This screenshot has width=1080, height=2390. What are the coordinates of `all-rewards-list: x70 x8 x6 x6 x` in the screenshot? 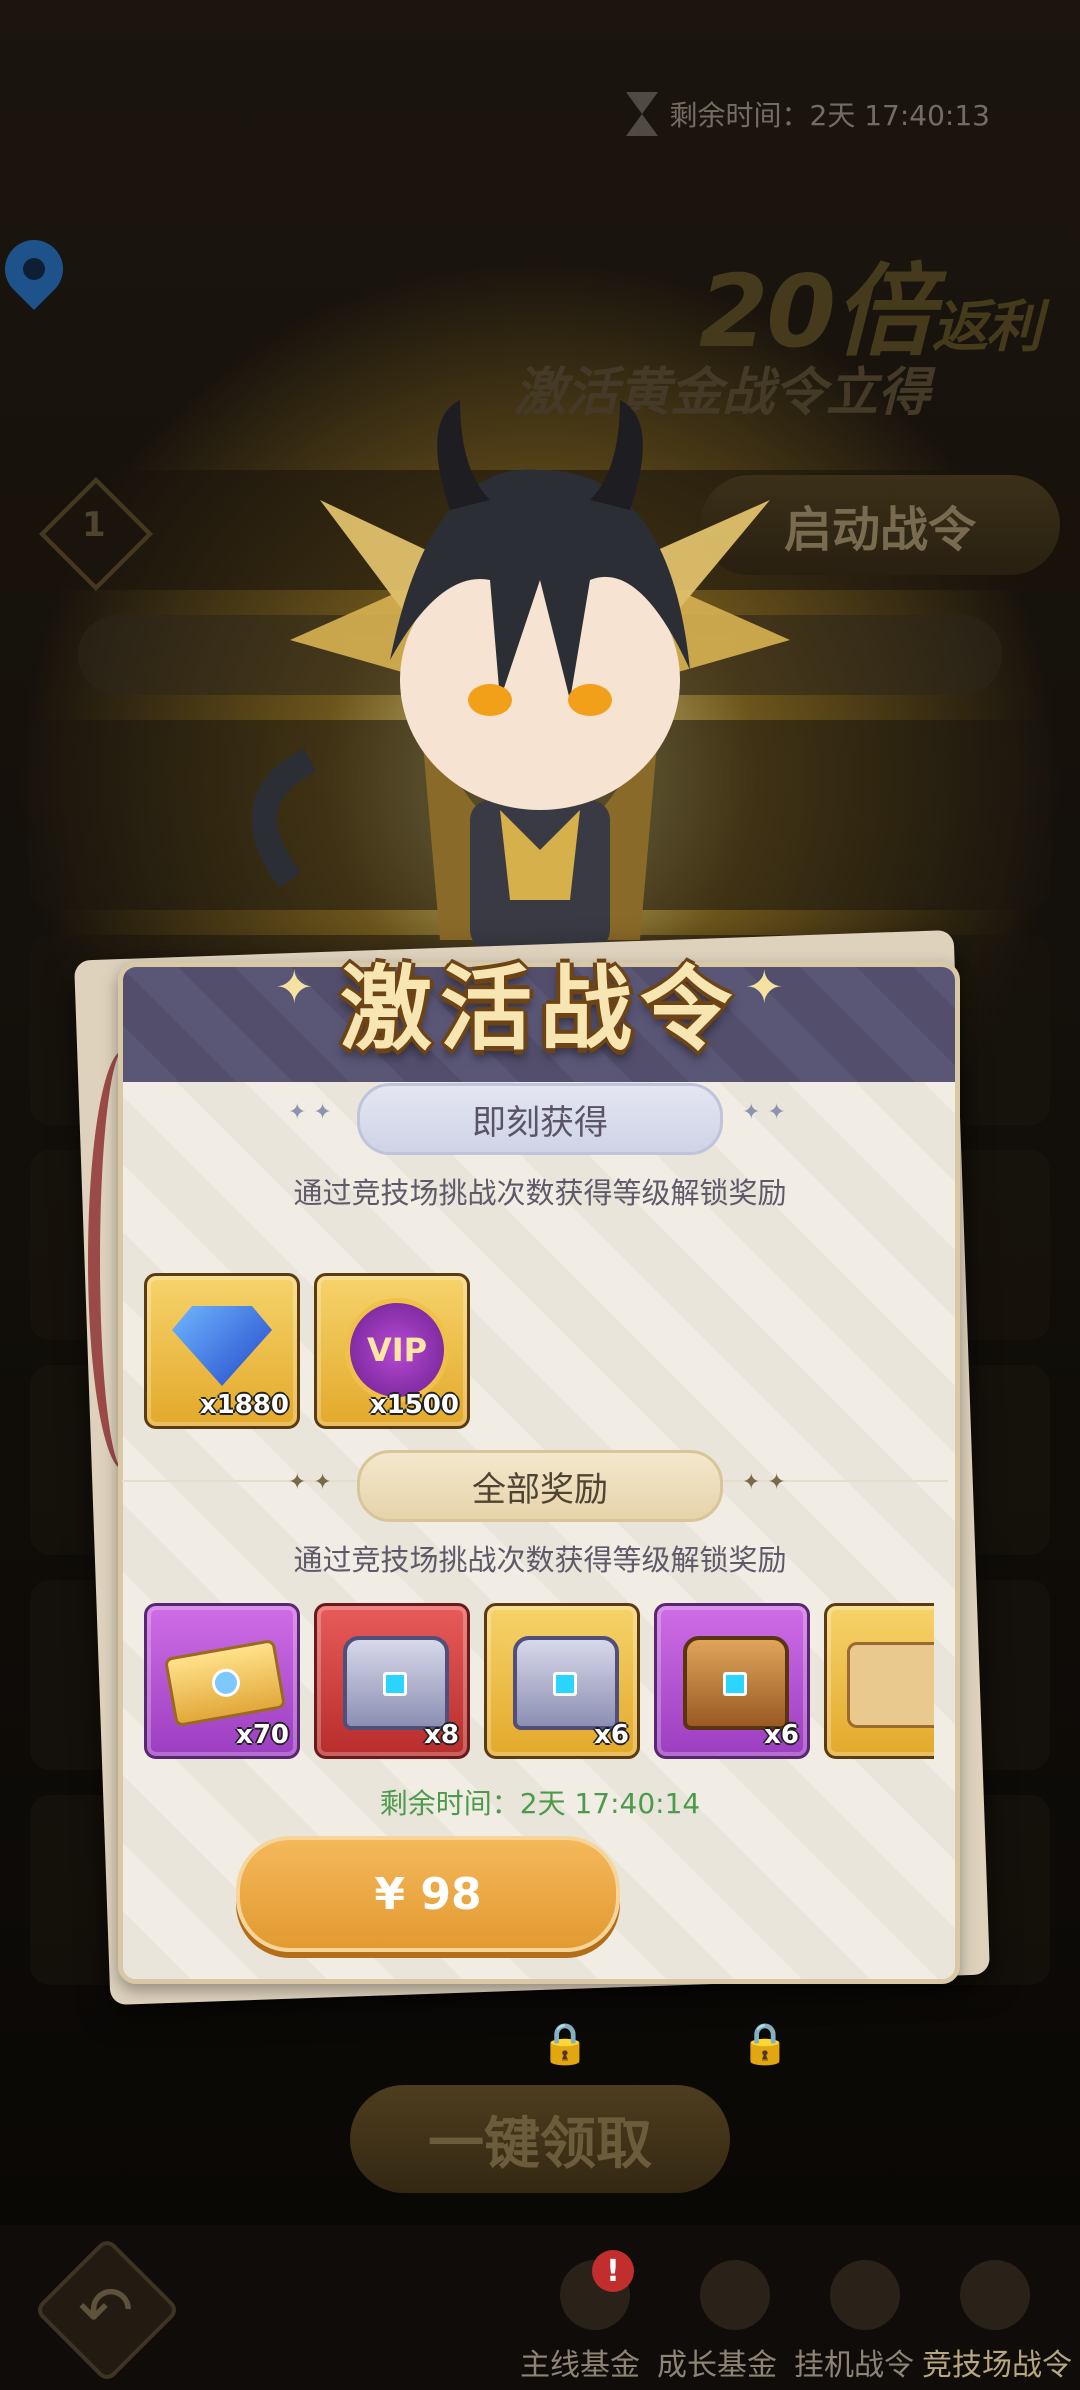 It's located at (539, 1681).